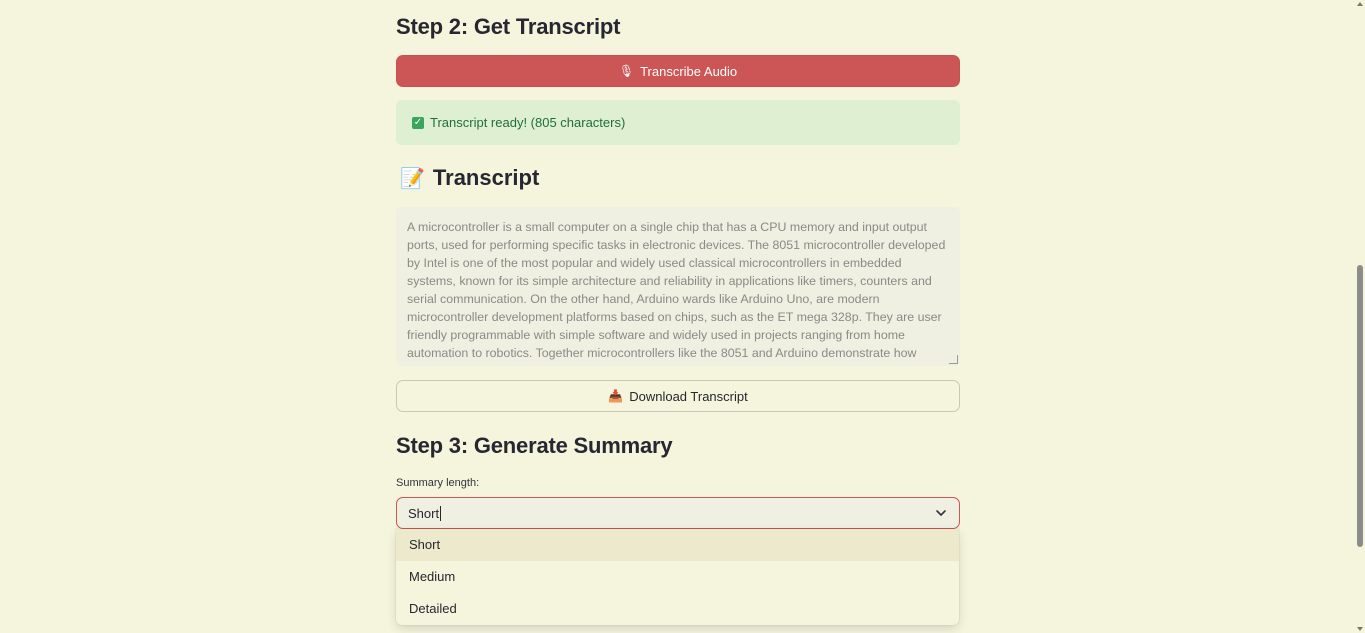  I want to click on chevron-down-icon, so click(941, 513).